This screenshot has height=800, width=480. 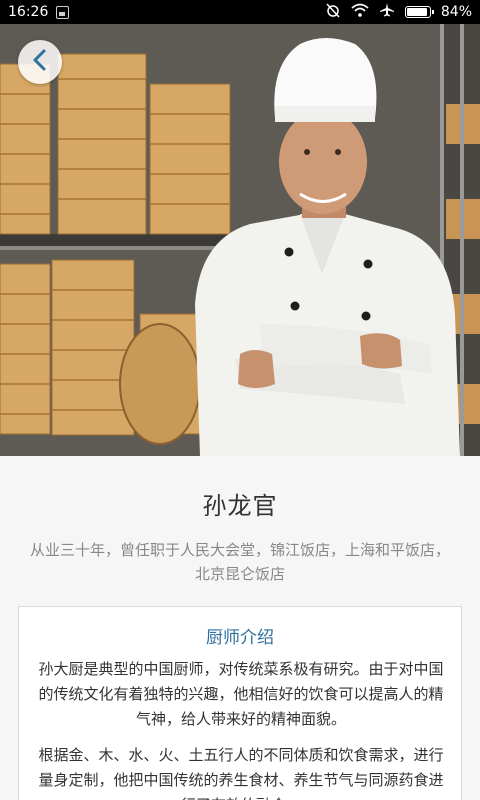 I want to click on chef-name: 孙龙官, so click(x=240, y=506).